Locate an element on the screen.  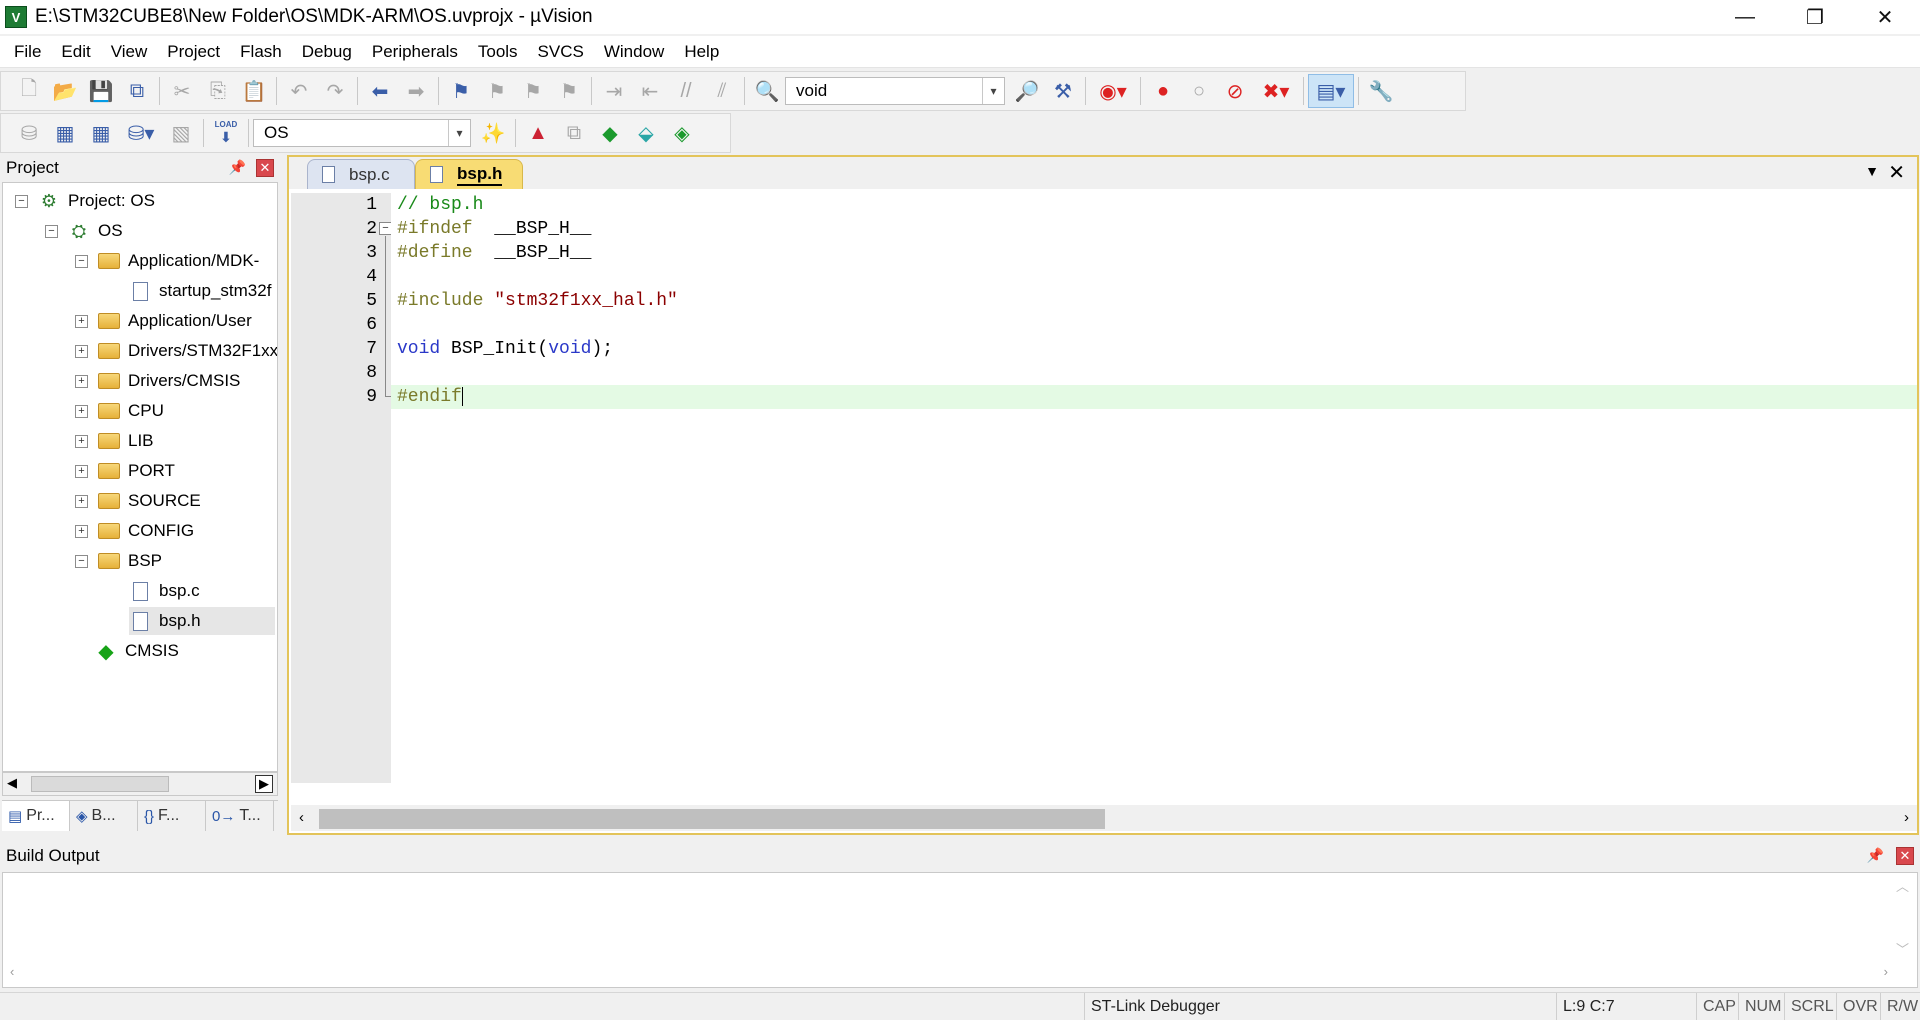
tree-item-group: + CONFIG is located at coordinates (134, 531).